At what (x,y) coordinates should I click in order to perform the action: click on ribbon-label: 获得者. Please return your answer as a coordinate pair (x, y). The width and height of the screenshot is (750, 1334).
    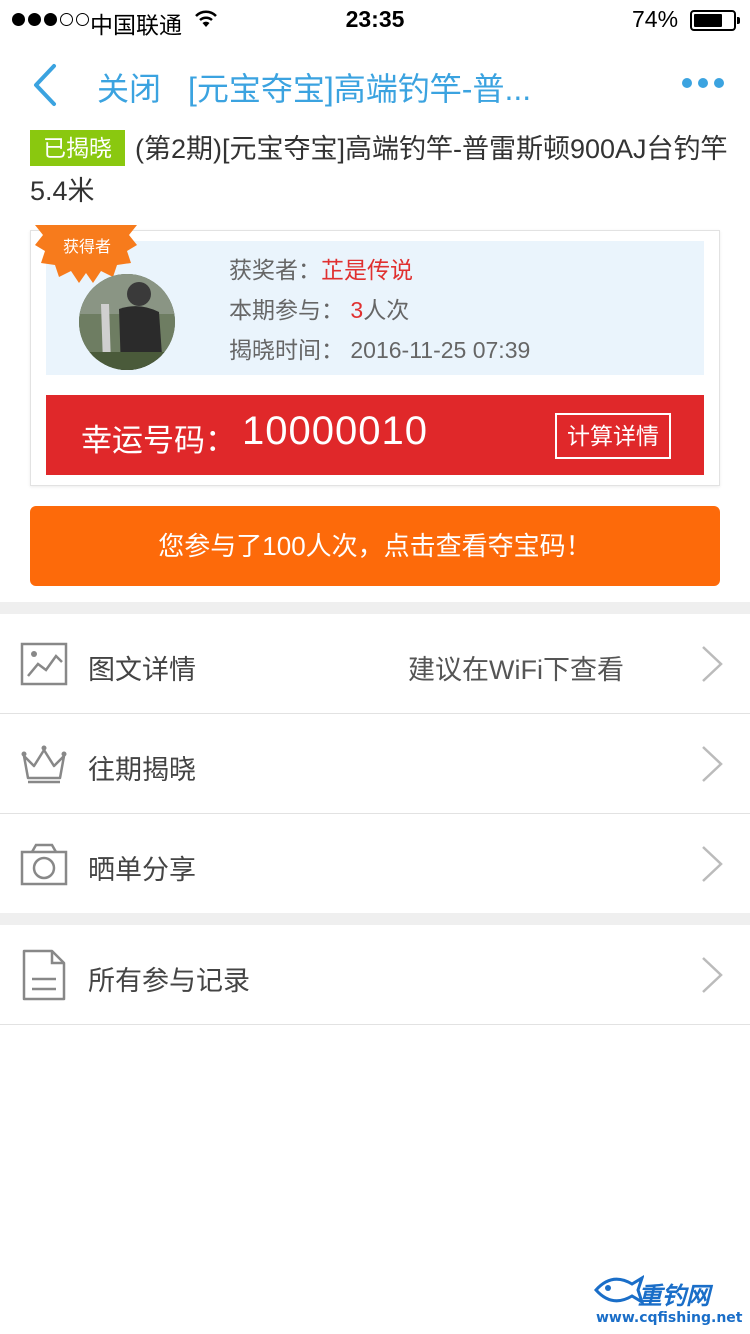
    Looking at the image, I should click on (87, 247).